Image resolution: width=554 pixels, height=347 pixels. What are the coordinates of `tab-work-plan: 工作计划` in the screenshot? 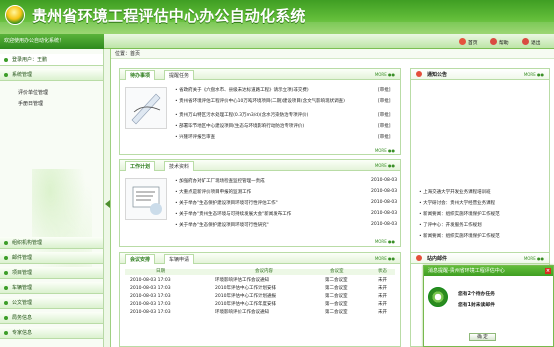 It's located at (140, 166).